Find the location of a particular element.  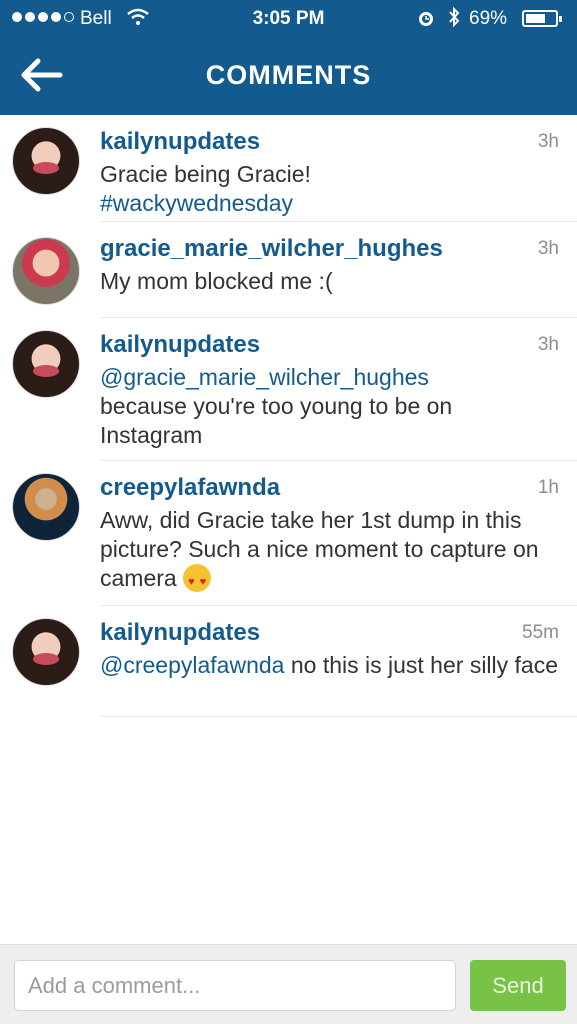

battery-icon is located at coordinates (542, 18).